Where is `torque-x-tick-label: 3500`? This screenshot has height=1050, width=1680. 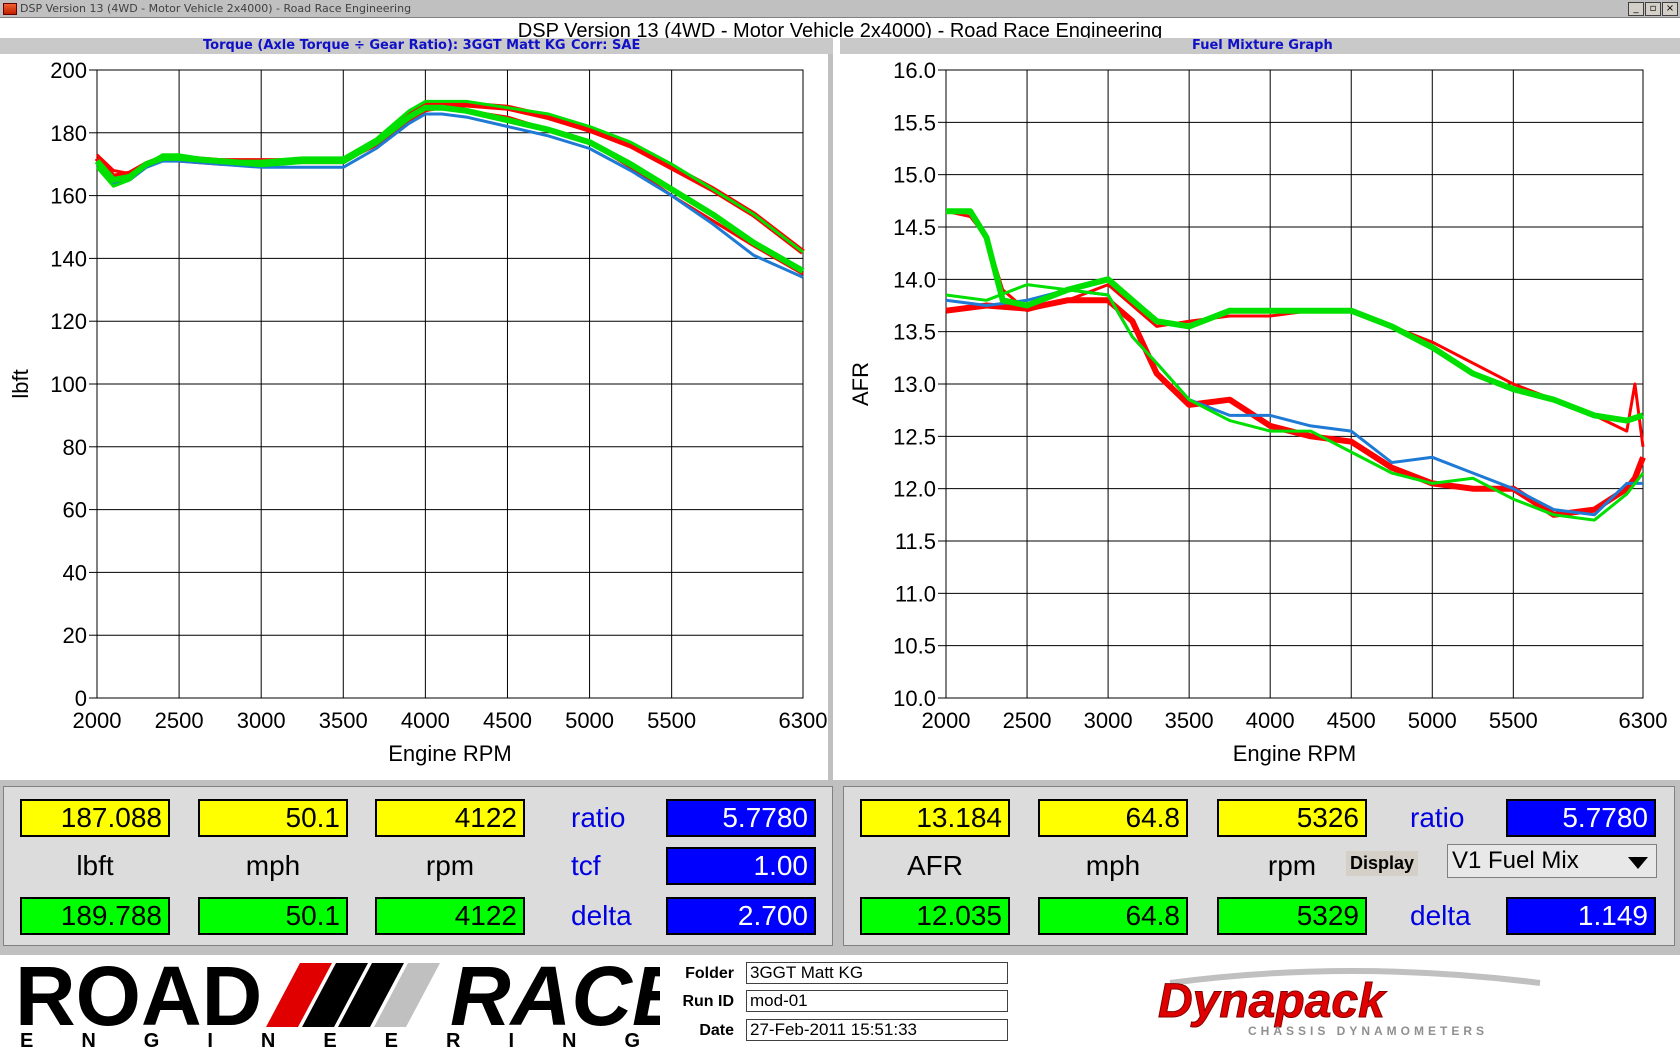
torque-x-tick-label: 3500 is located at coordinates (343, 720).